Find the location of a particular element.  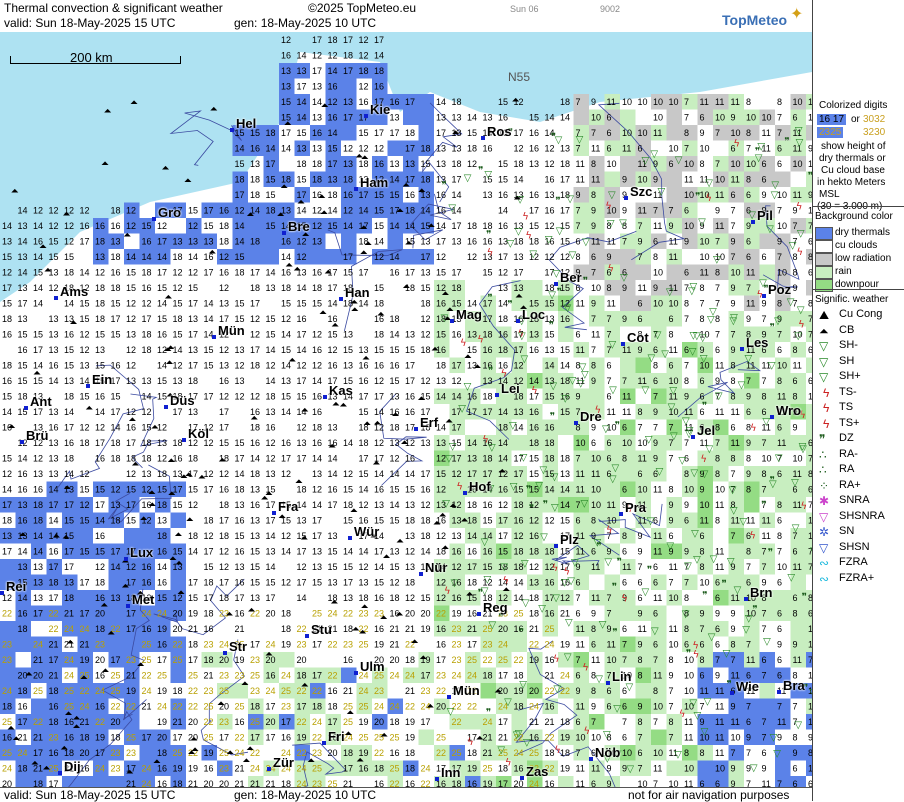

svg-text: 24 is located at coordinates (100, 691).